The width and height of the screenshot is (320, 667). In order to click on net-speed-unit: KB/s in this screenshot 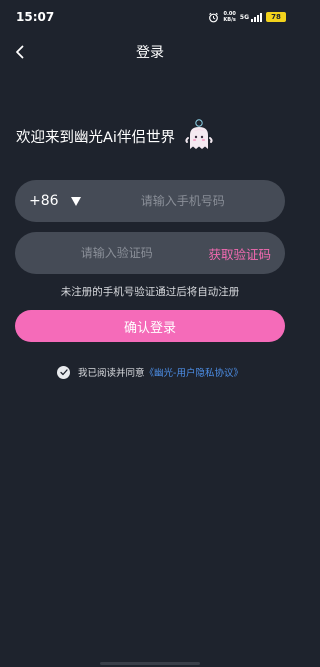, I will do `click(229, 20)`.